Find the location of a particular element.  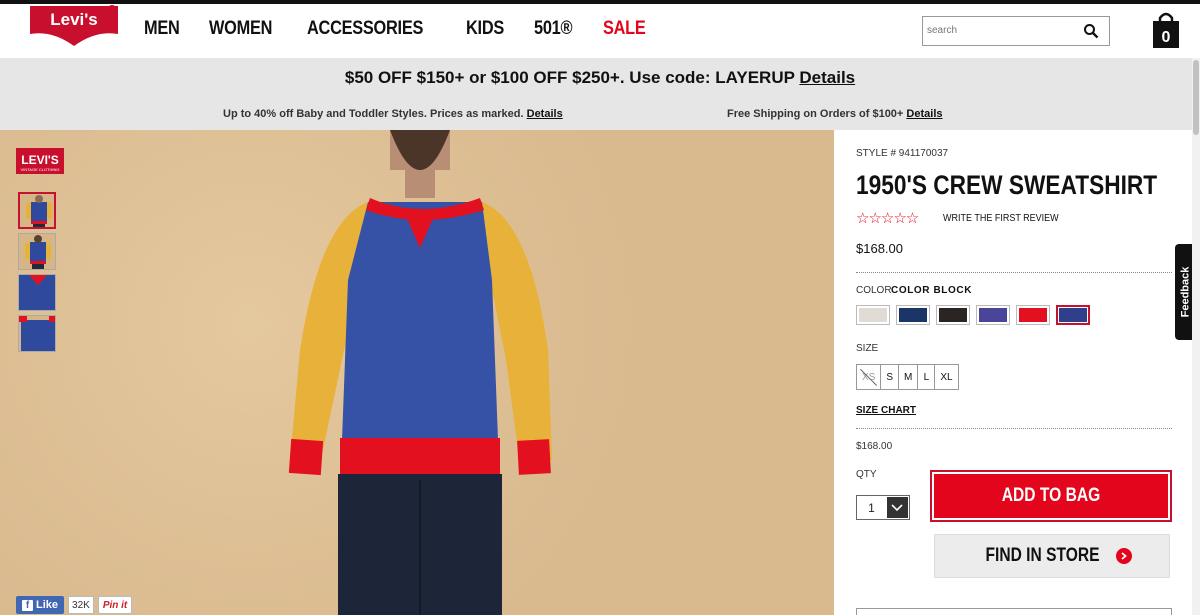

size-m: M is located at coordinates (908, 377).